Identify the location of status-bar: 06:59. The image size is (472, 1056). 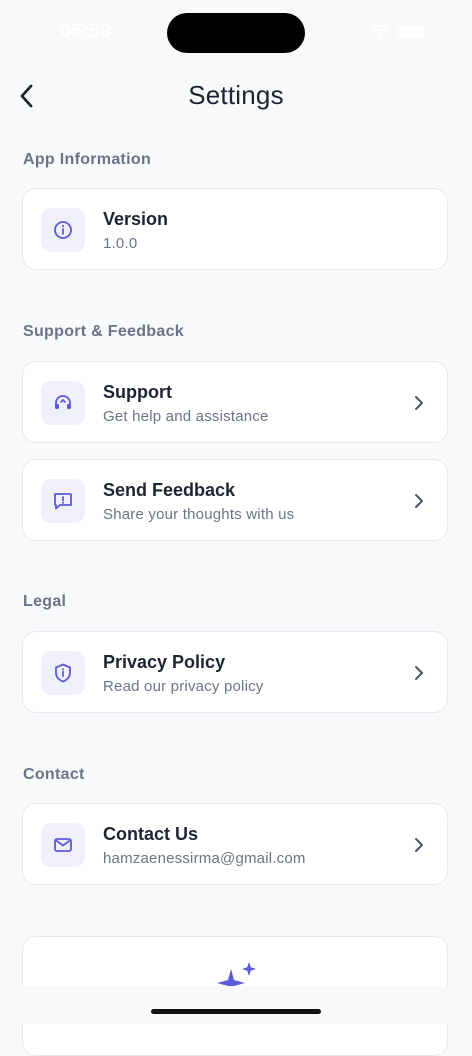
(236, 30).